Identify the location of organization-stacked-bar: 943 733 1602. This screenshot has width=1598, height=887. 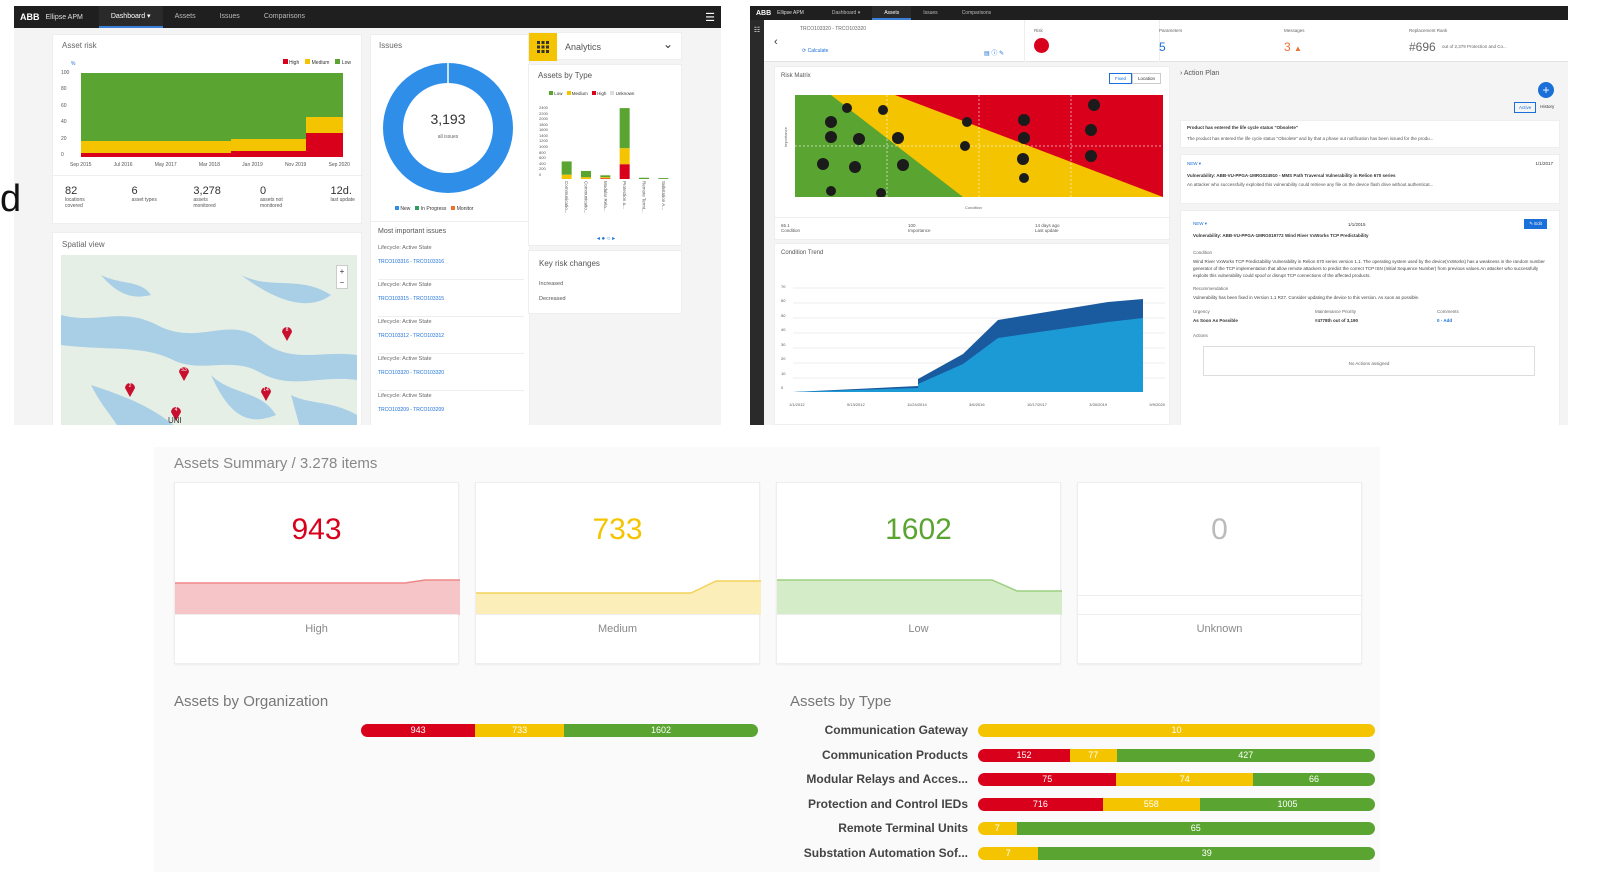
(559, 730).